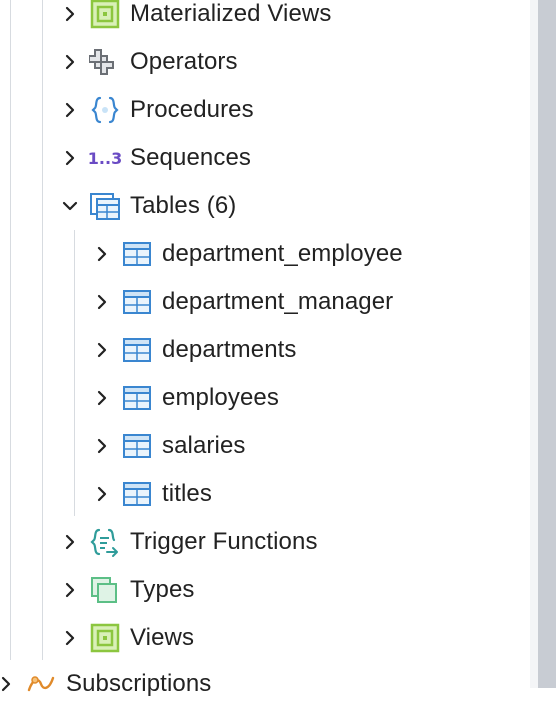 The width and height of the screenshot is (556, 708). I want to click on tree-item-operators: Operators, so click(148, 62).